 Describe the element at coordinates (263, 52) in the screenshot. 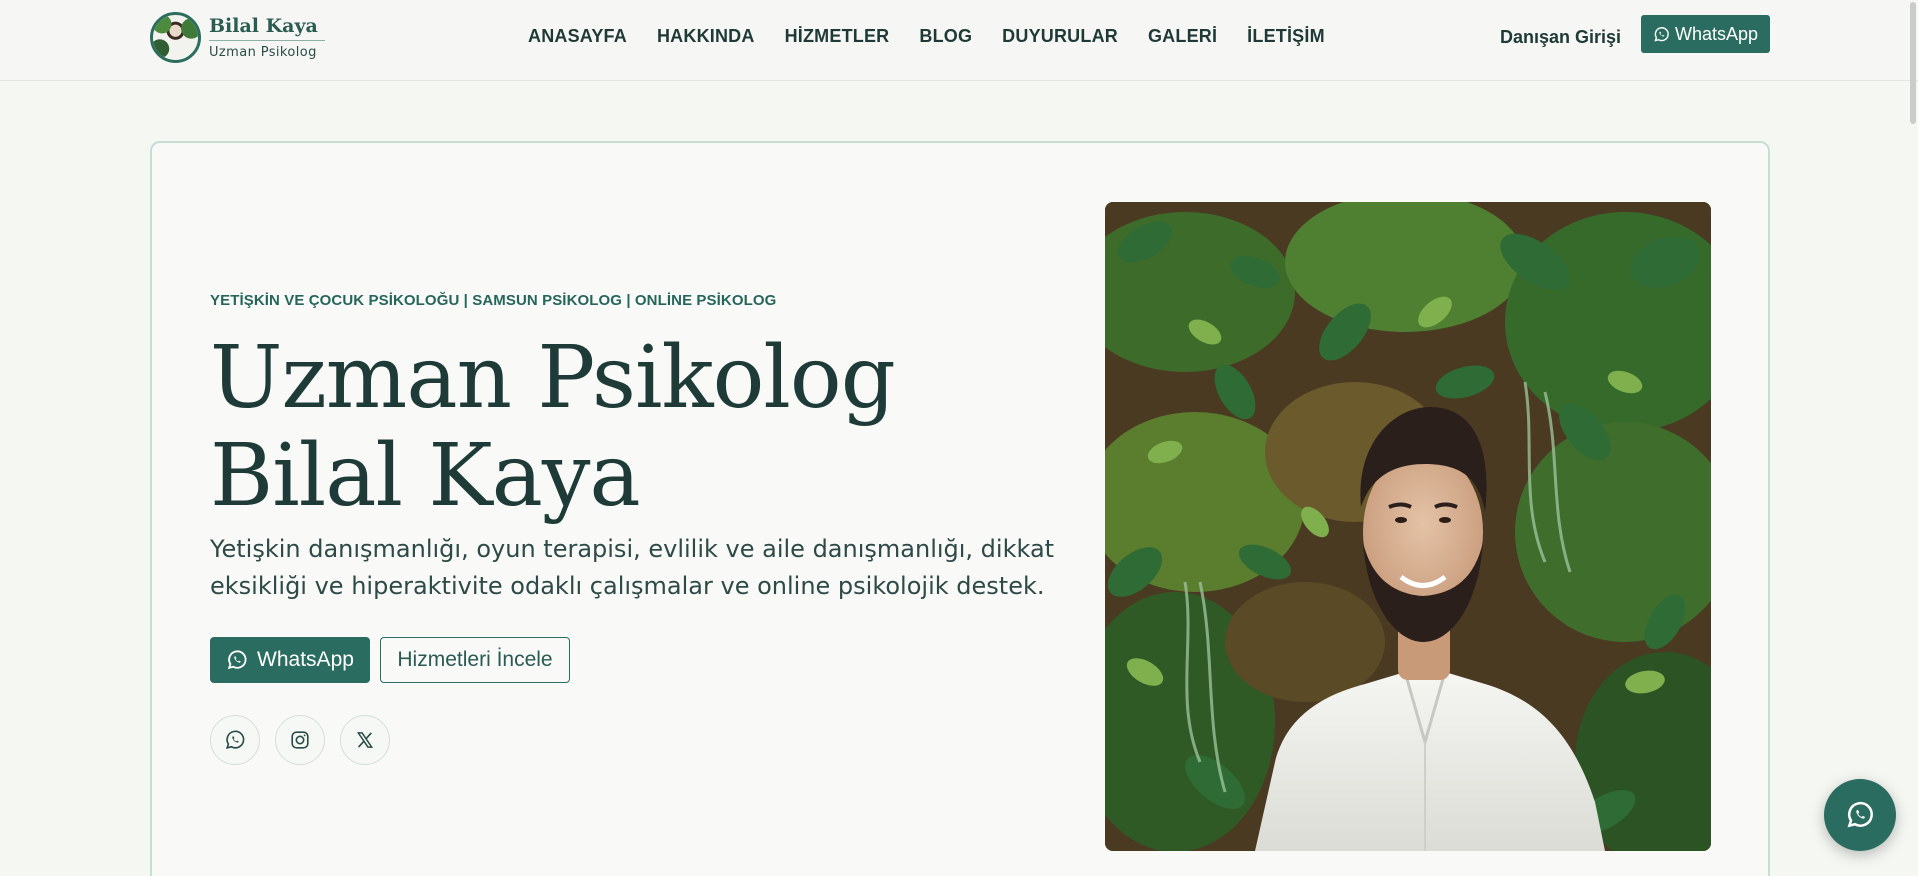

I see `brand-subtitle: Uzman Psikolog` at that location.